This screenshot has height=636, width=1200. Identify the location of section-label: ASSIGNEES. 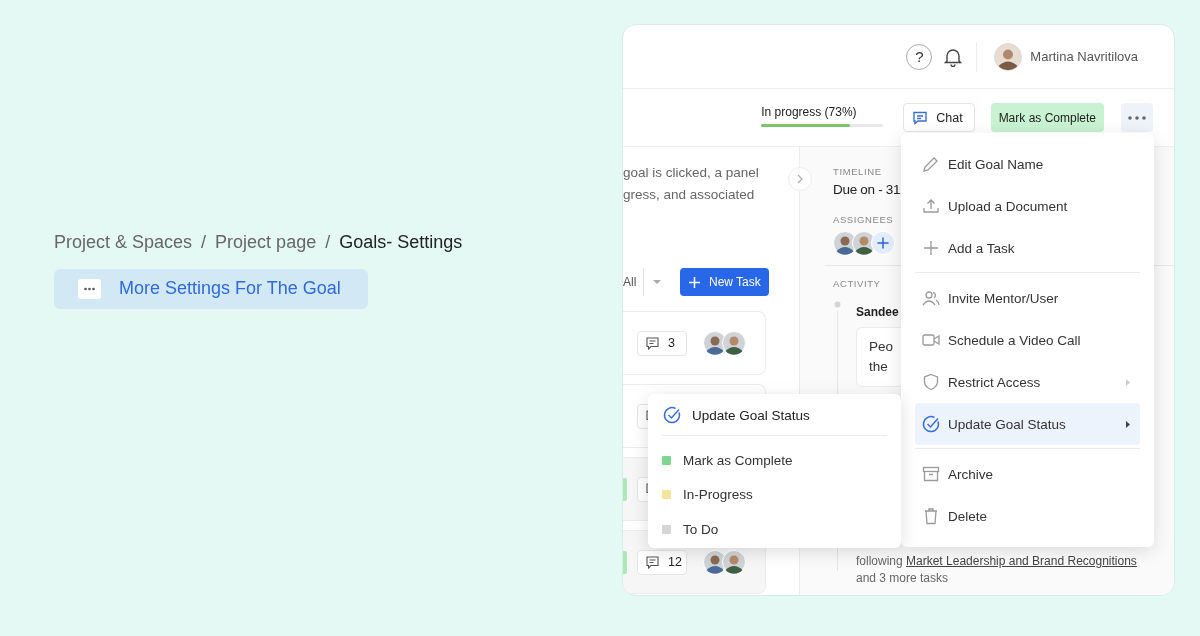
(864, 219).